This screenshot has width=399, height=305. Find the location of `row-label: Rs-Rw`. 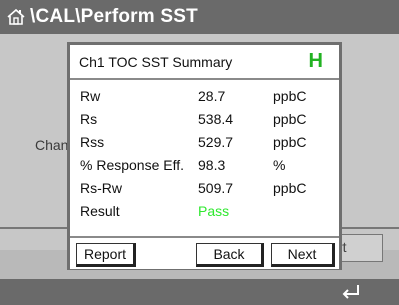

row-label: Rs-Rw is located at coordinates (101, 188).